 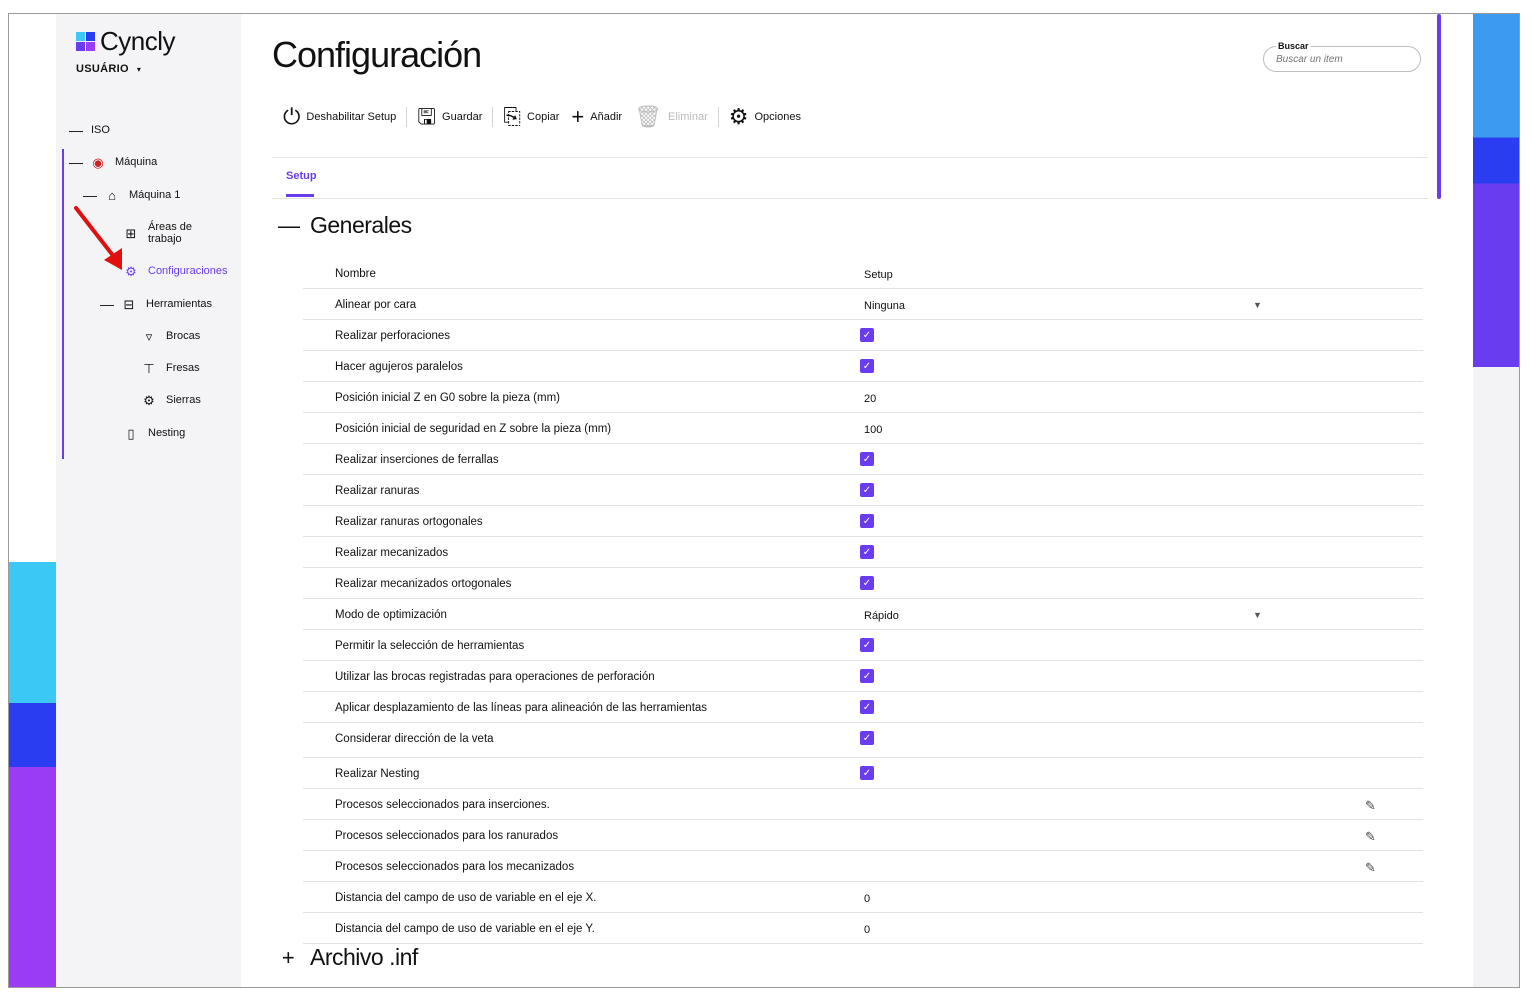 I want to click on row-ranuras-ortogonales: Realizar ranuras ortogonales ✓, so click(x=863, y=521).